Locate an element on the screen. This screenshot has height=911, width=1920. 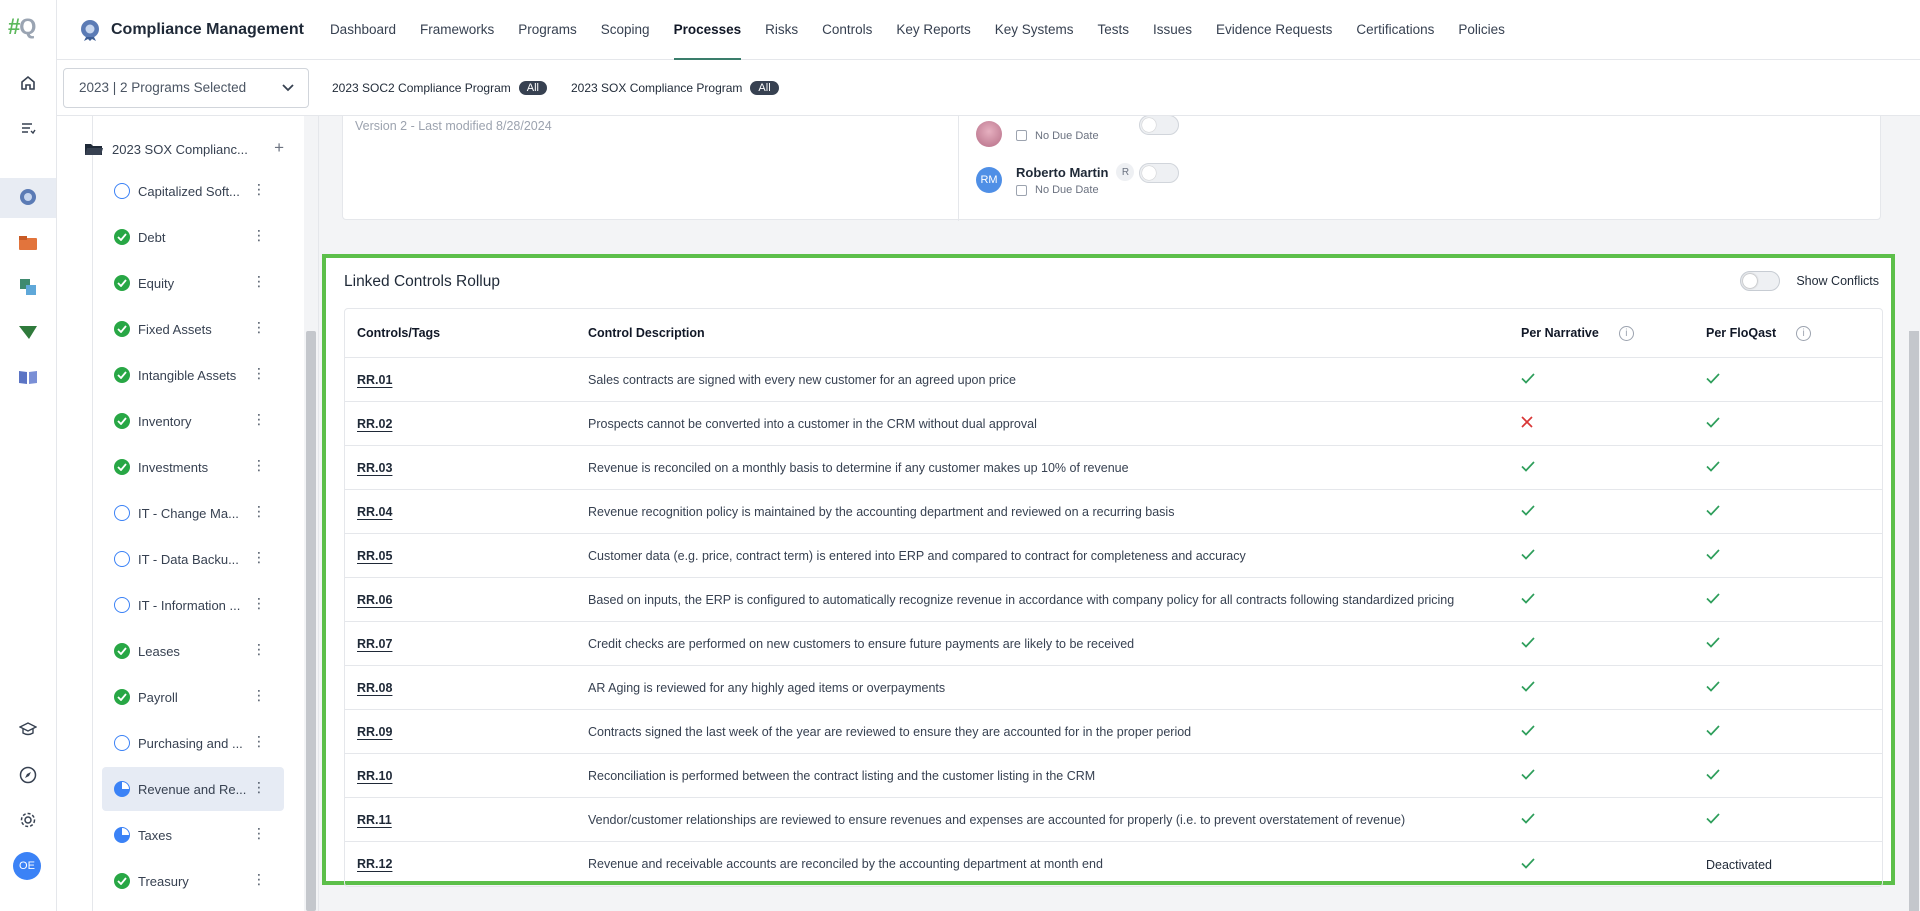
user-avatar: OE is located at coordinates (27, 866).